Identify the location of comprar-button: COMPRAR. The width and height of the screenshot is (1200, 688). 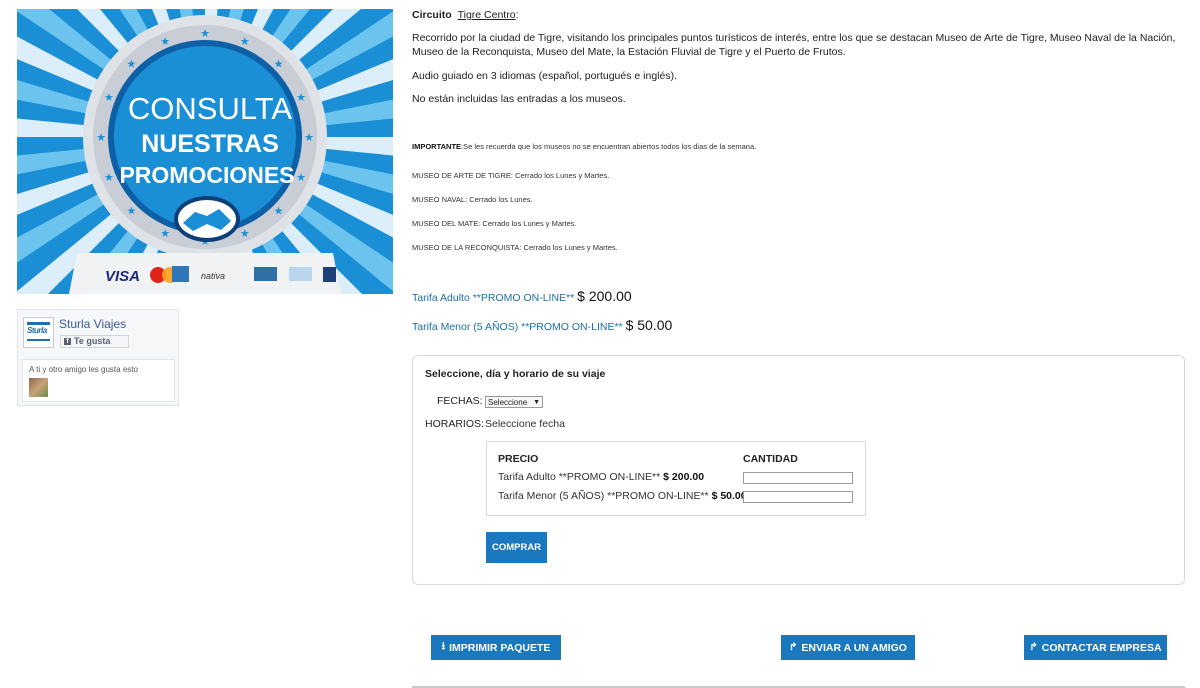
(516, 547).